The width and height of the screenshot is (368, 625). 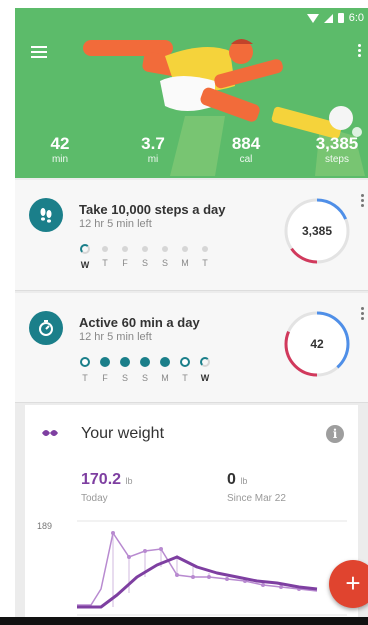 I want to click on goal-title: Take 10,000 steps a day, so click(x=152, y=209).